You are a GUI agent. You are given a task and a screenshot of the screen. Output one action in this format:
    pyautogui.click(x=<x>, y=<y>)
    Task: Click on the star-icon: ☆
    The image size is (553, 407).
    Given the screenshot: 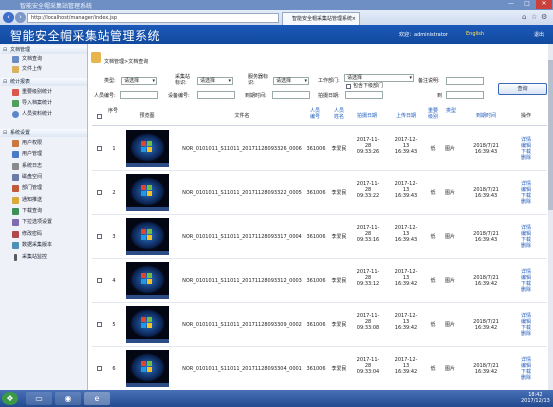 What is the action you would take?
    pyautogui.click(x=534, y=17)
    